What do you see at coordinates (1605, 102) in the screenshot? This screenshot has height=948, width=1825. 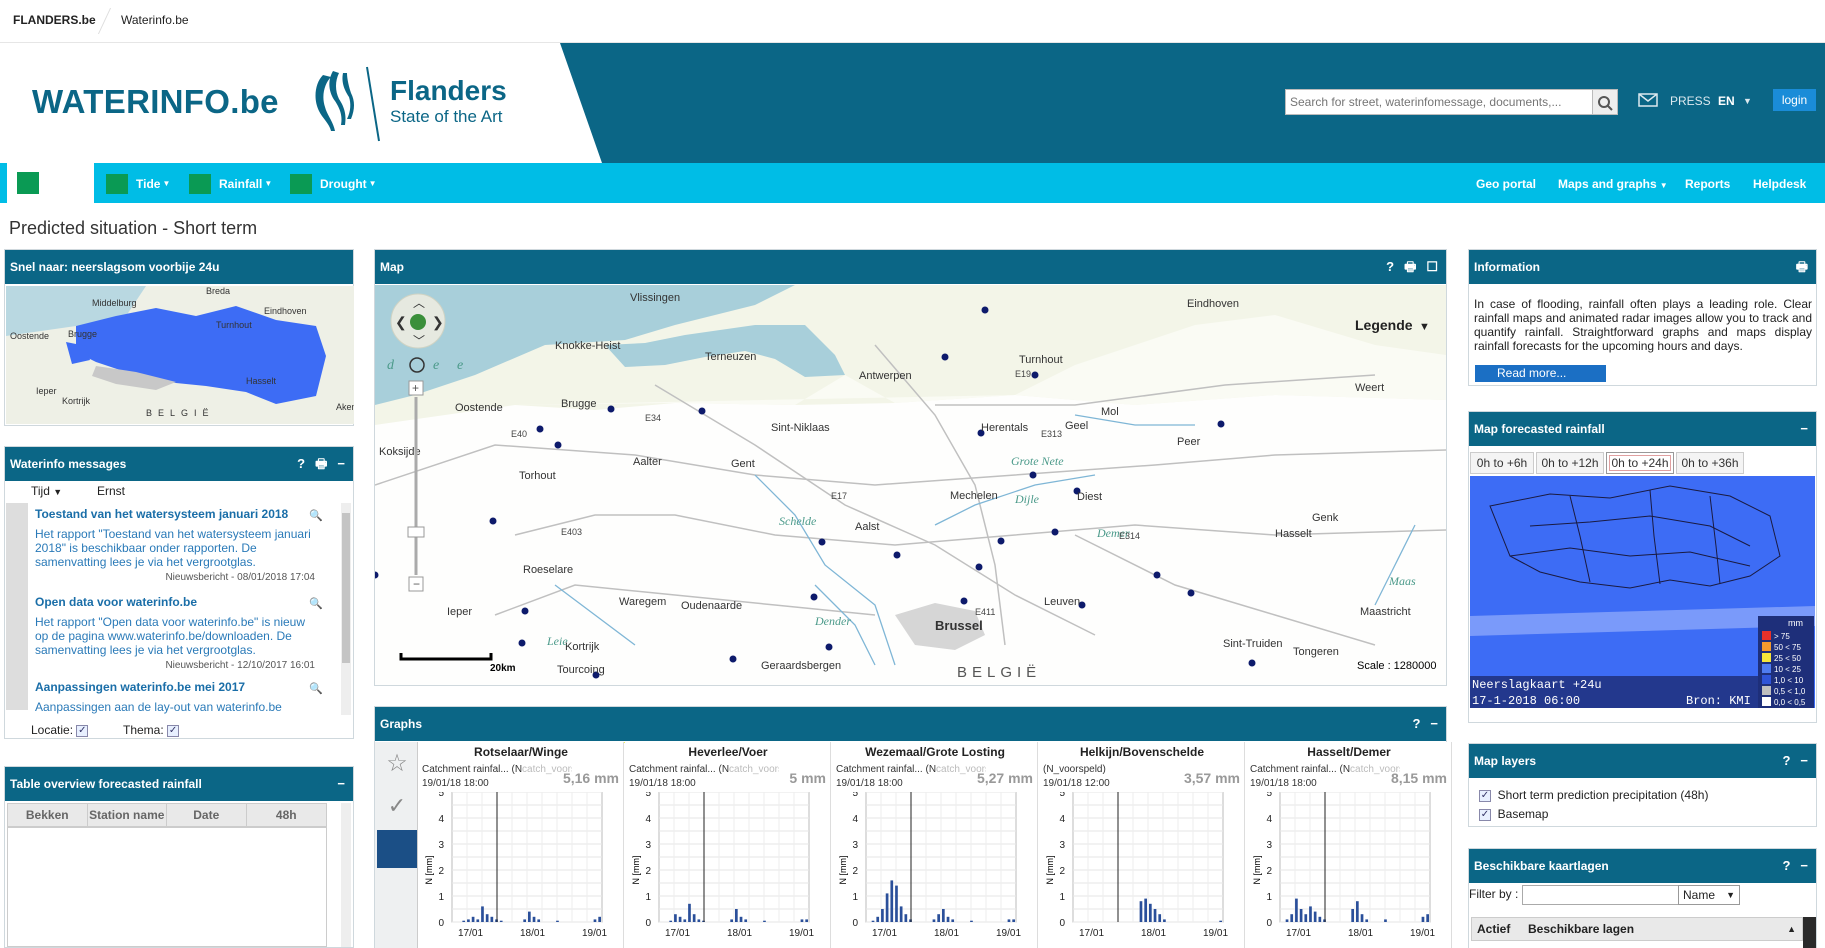 I see `search-button` at bounding box center [1605, 102].